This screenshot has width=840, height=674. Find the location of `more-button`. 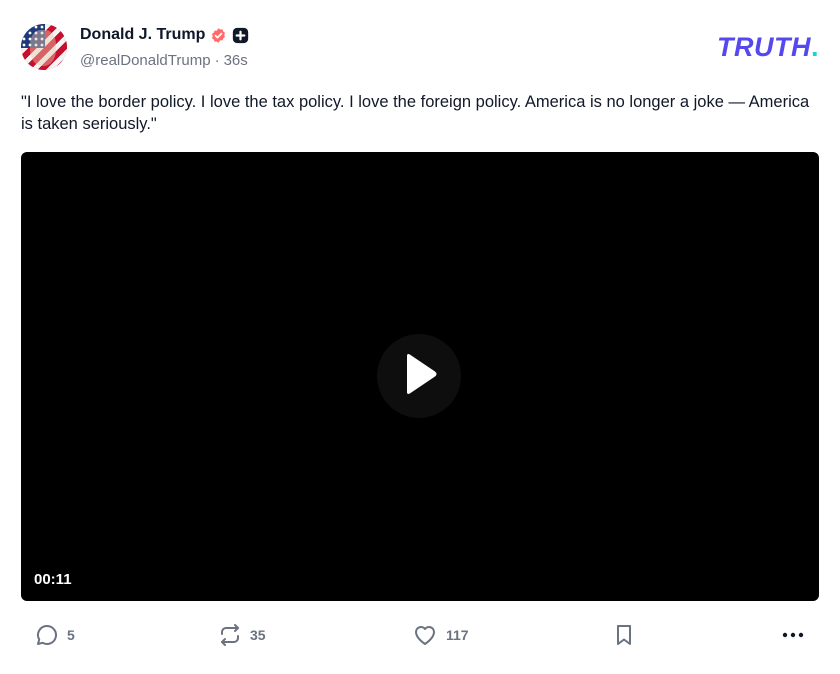

more-button is located at coordinates (793, 635).